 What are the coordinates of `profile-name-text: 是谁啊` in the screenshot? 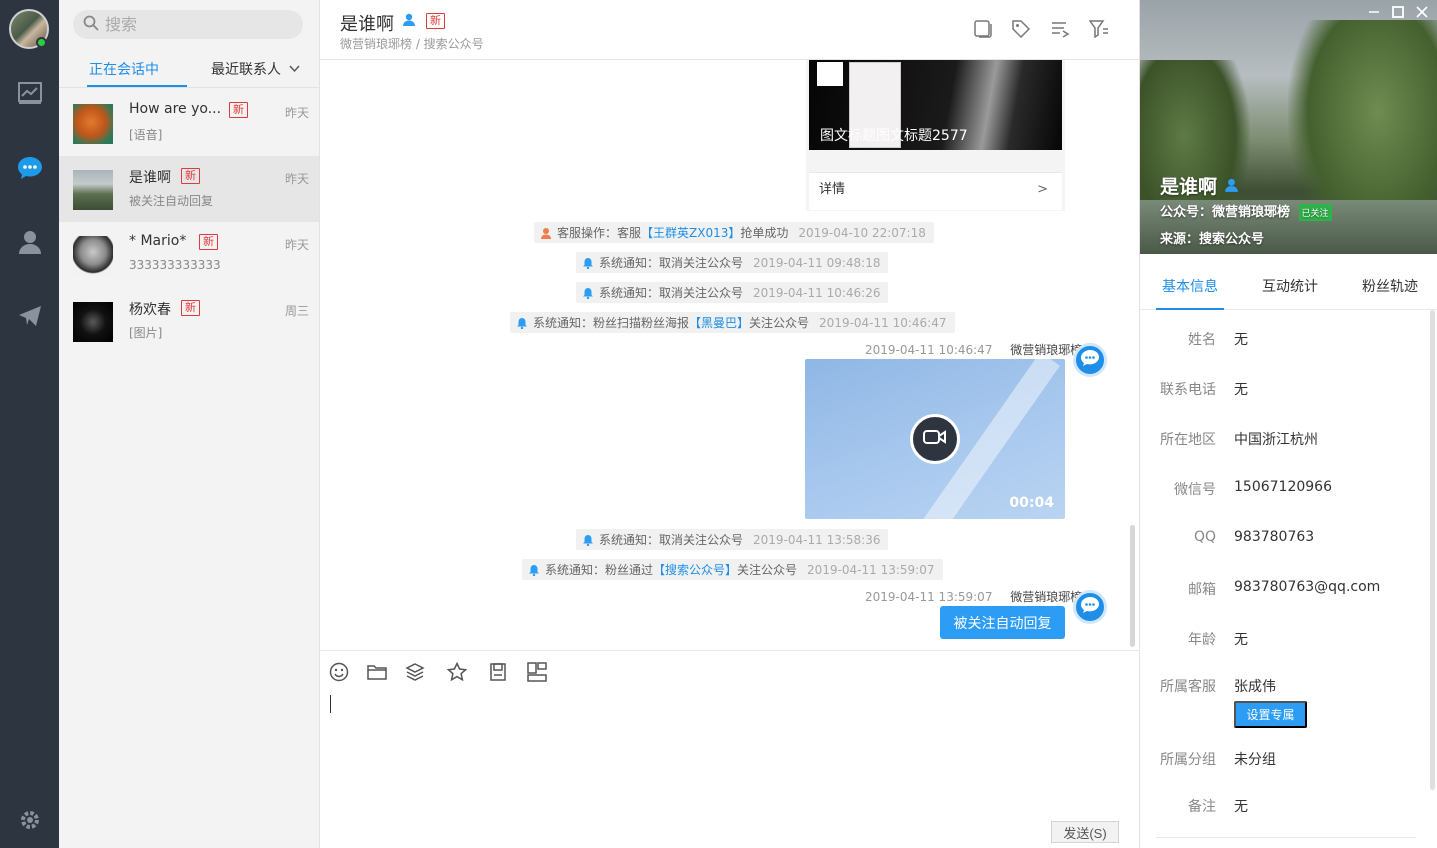 It's located at (1189, 187).